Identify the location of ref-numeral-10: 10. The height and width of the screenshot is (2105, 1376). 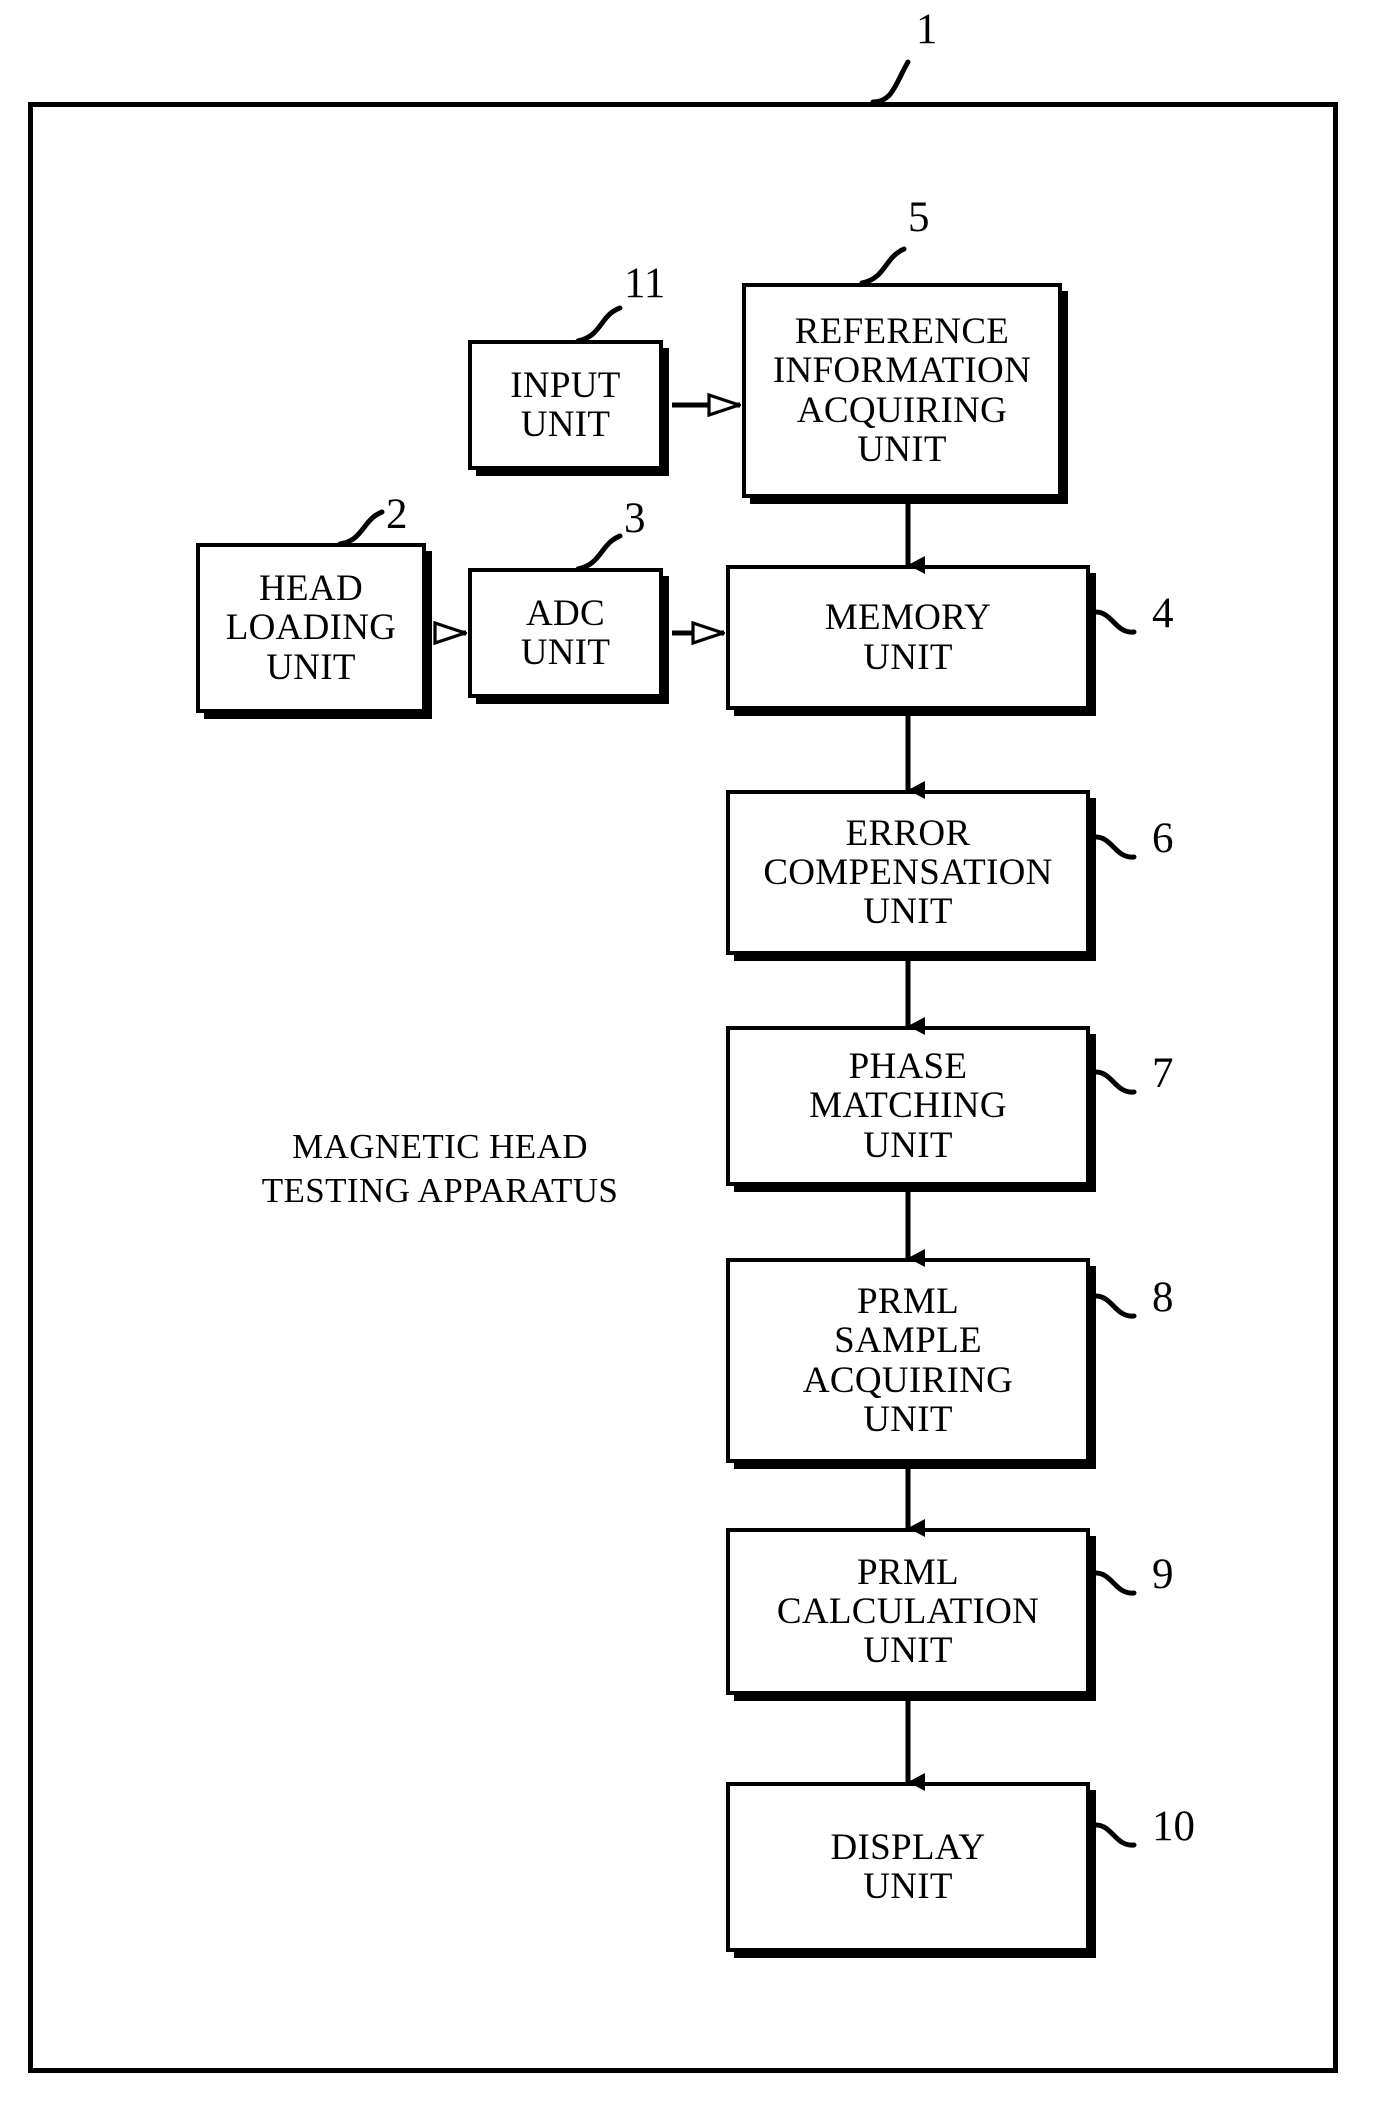
(1173, 1826).